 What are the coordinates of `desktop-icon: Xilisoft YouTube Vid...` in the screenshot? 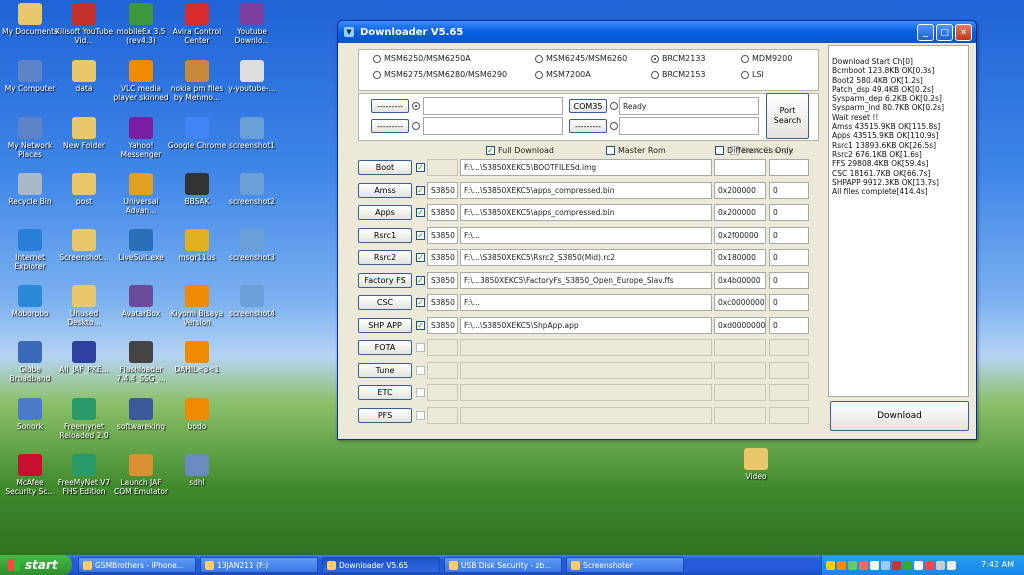 It's located at (84, 24).